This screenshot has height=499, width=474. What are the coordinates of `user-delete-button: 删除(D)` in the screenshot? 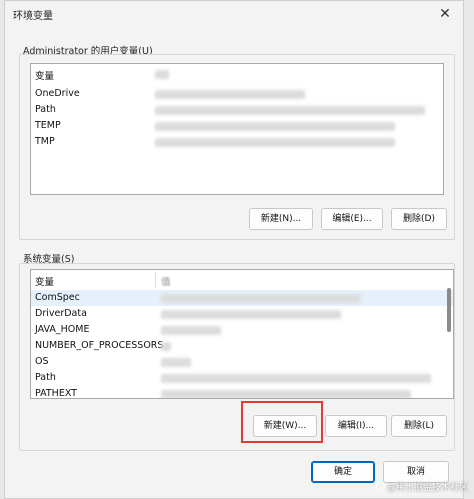 It's located at (419, 219).